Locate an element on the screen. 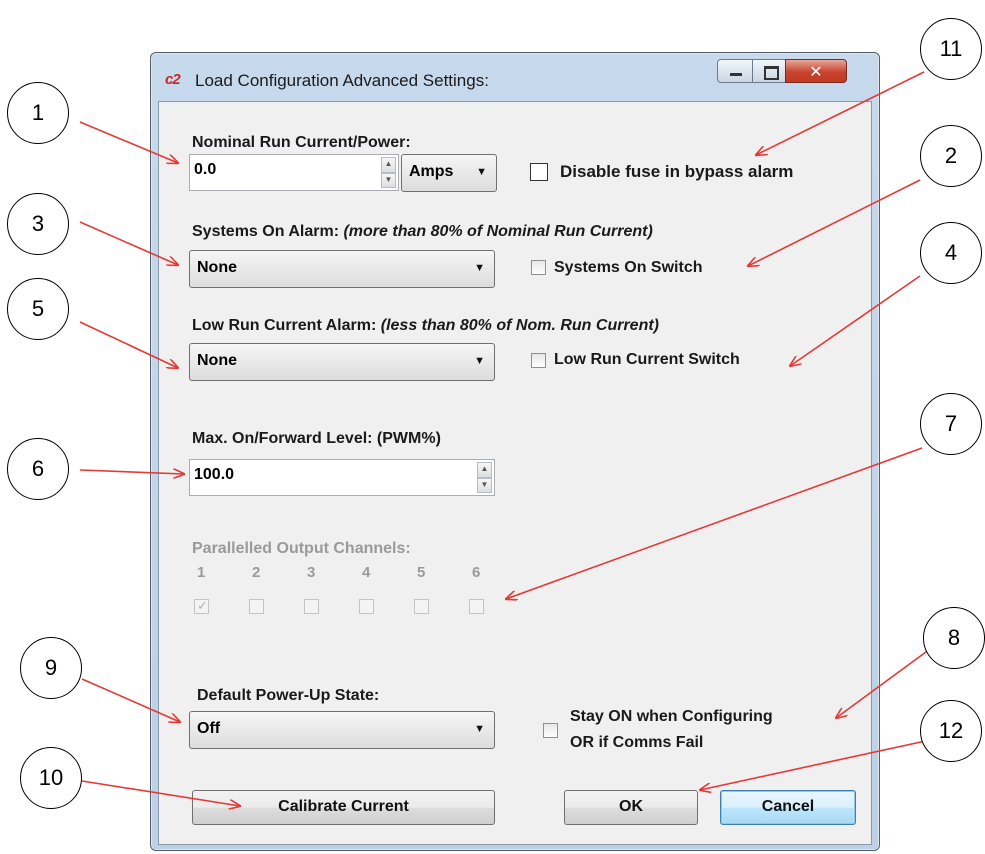 The height and width of the screenshot is (854, 985). callout-2: 2 is located at coordinates (951, 156).